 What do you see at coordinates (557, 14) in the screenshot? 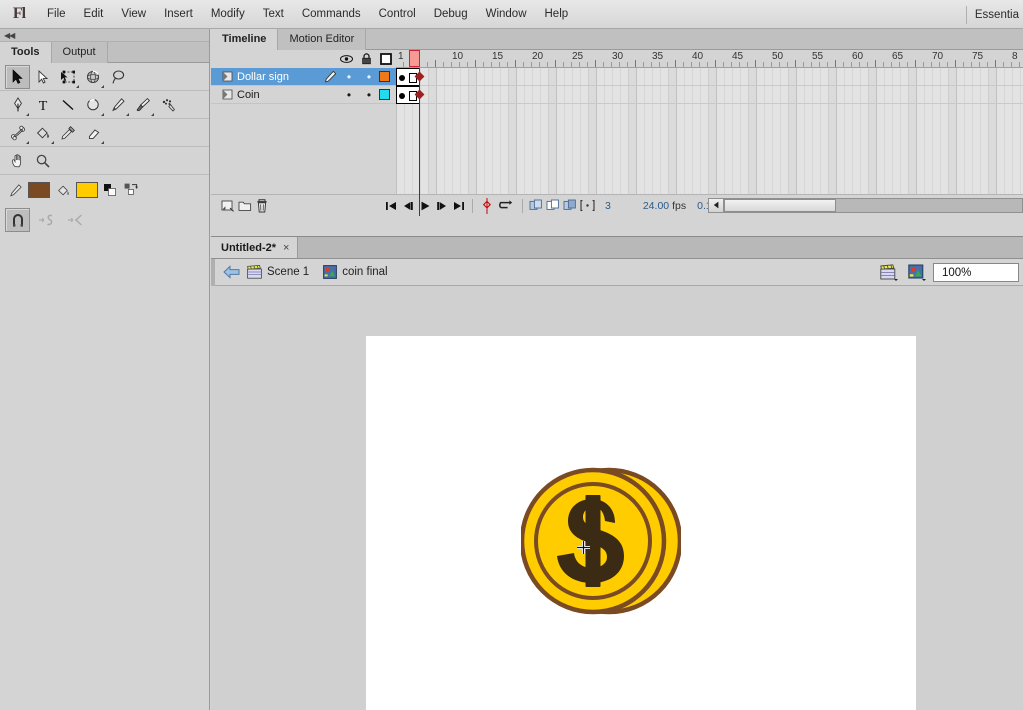
I see `menu-item-help: Help` at bounding box center [557, 14].